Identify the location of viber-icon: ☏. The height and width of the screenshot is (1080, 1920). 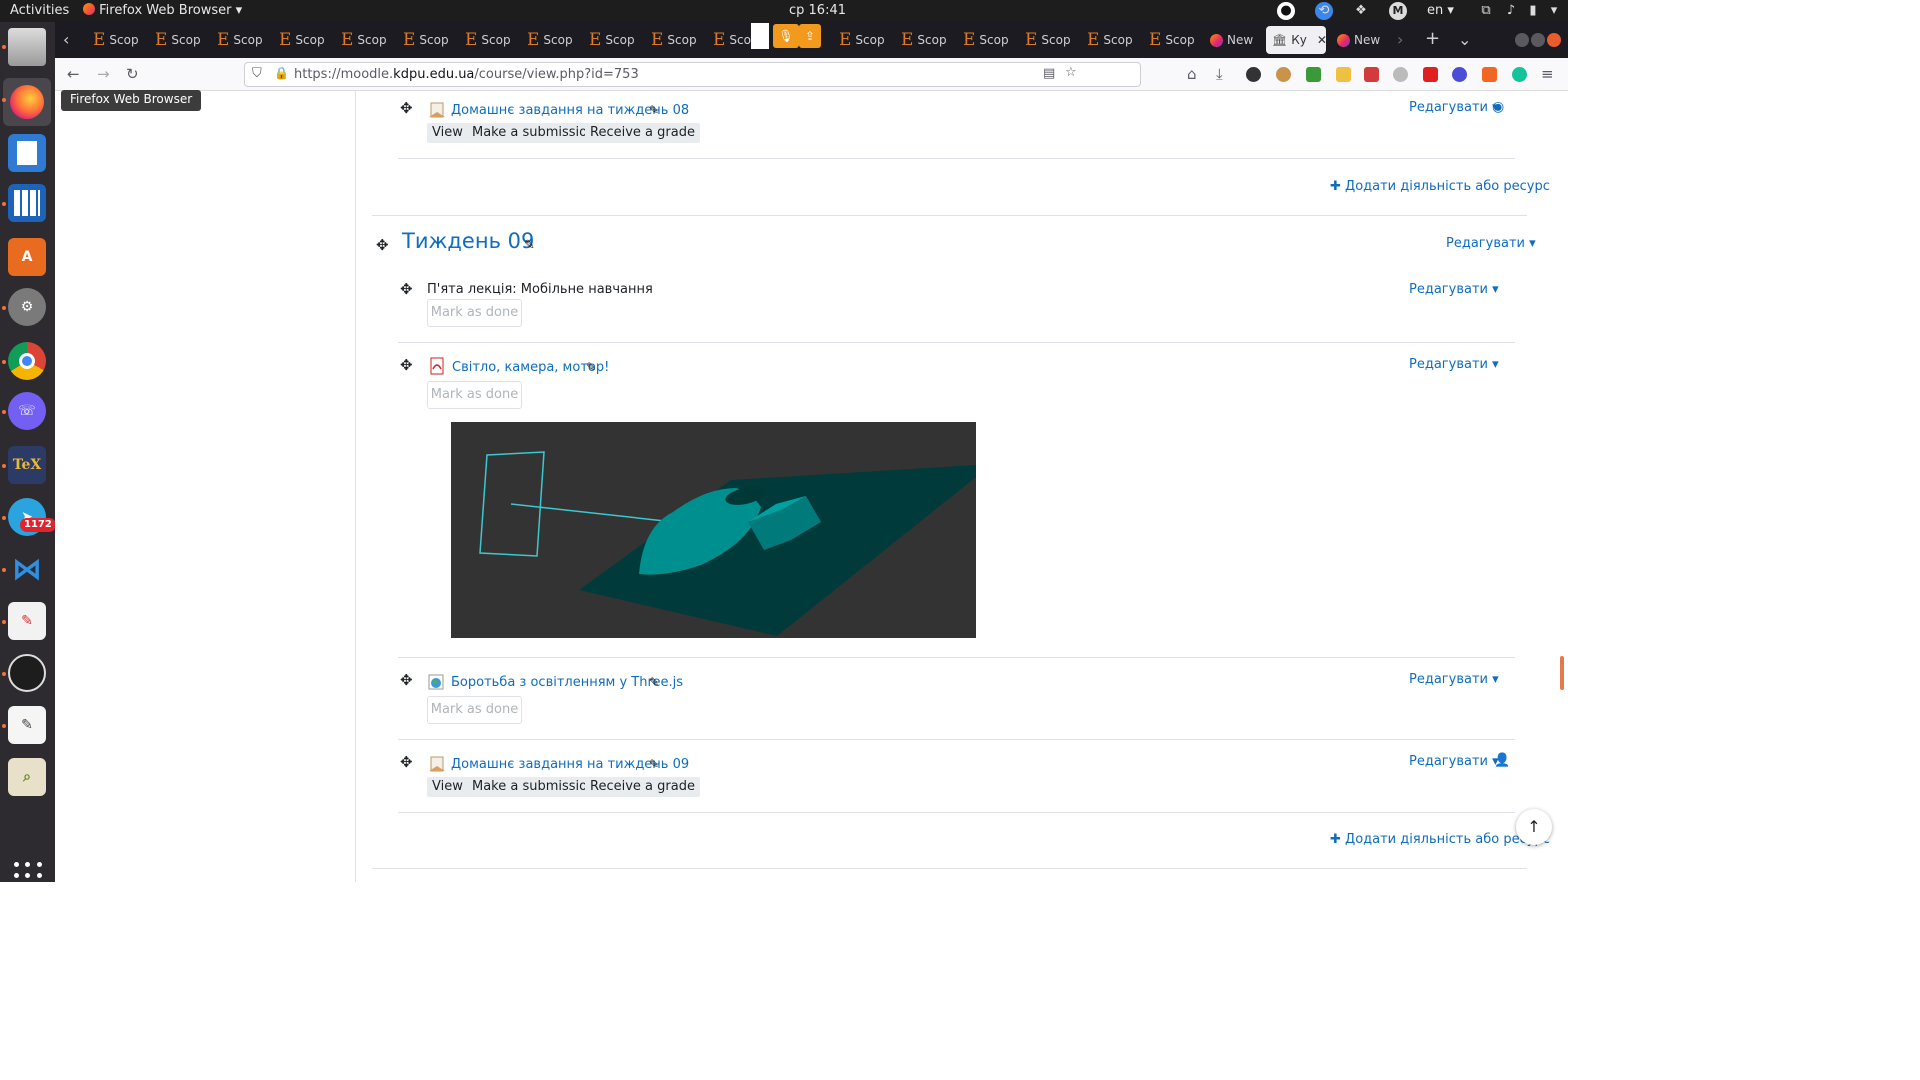
(27, 411).